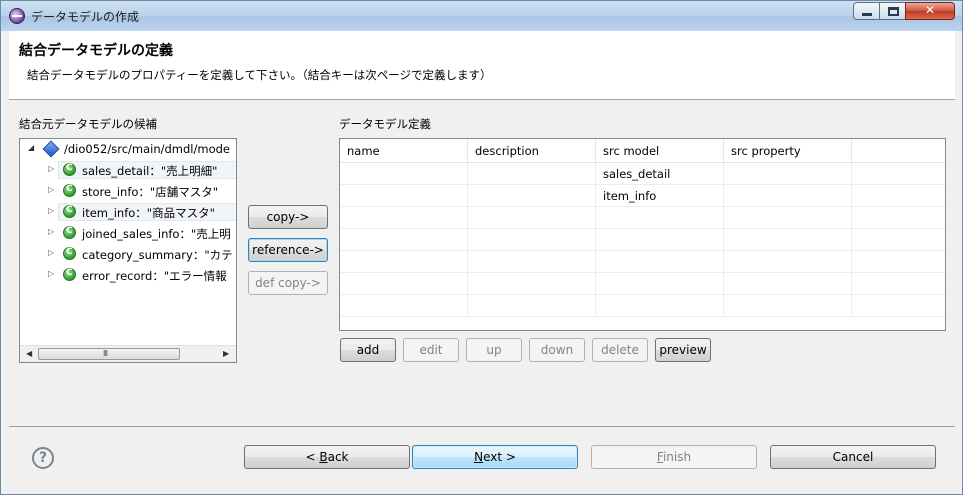  I want to click on close-button: ✕, so click(930, 11).